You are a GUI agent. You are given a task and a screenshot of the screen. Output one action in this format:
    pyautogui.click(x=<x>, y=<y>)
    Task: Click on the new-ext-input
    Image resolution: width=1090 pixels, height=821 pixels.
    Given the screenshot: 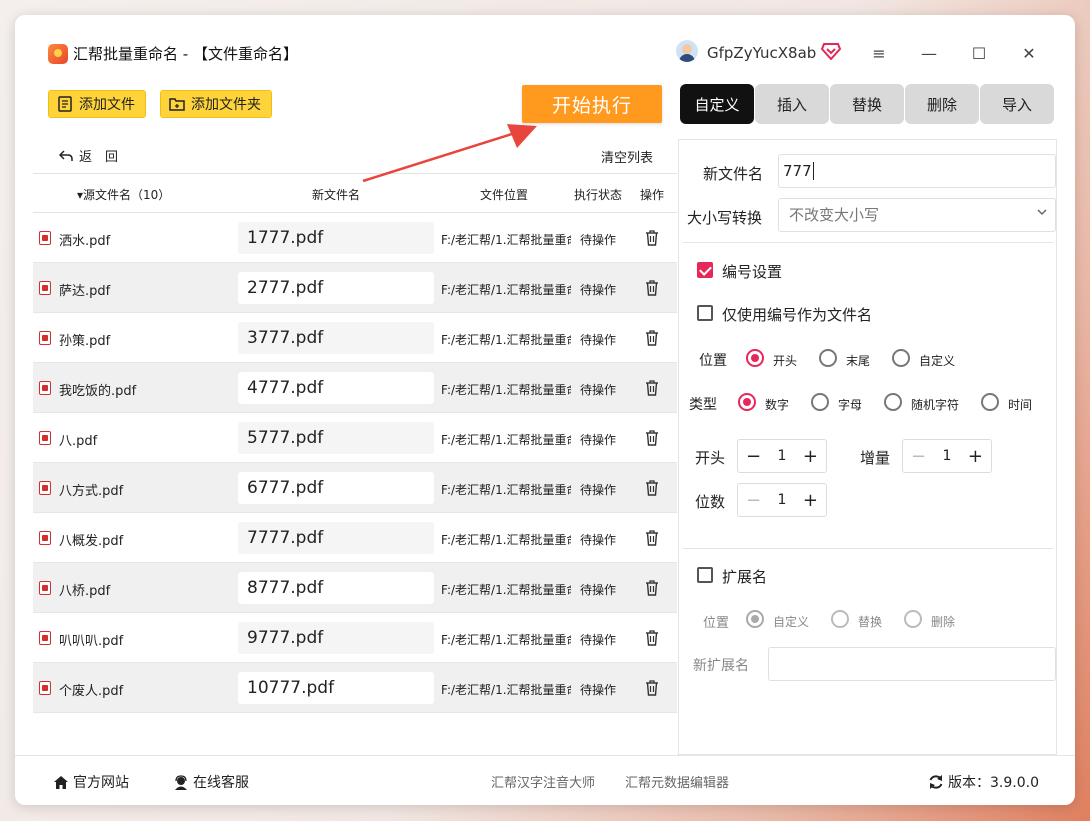 What is the action you would take?
    pyautogui.click(x=912, y=664)
    